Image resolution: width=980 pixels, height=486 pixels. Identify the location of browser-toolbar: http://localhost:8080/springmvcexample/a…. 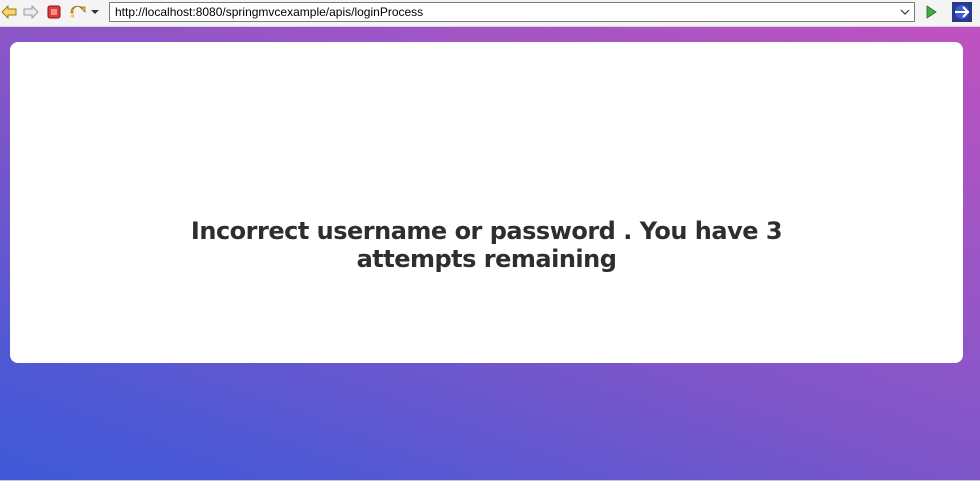
(490, 13).